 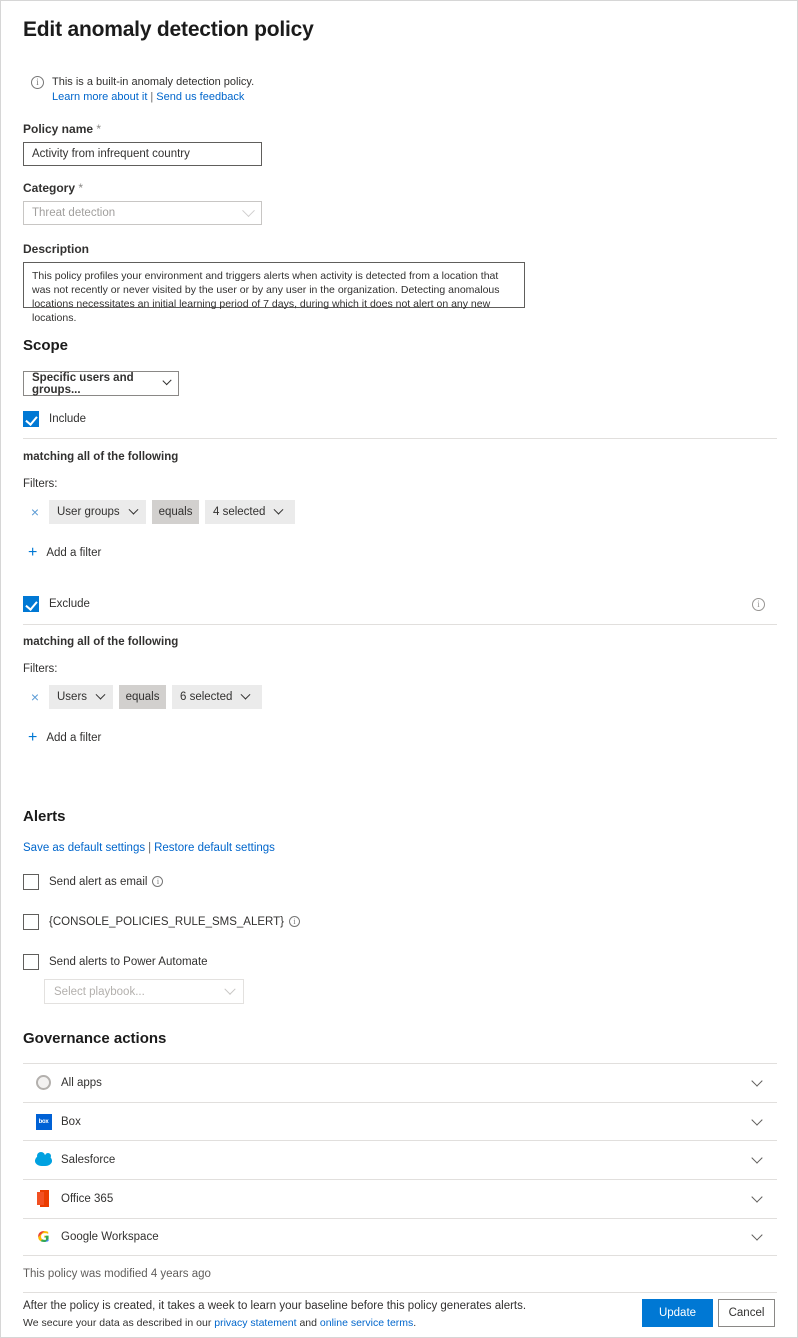 What do you see at coordinates (31, 419) in the screenshot?
I see `include-checkbox` at bounding box center [31, 419].